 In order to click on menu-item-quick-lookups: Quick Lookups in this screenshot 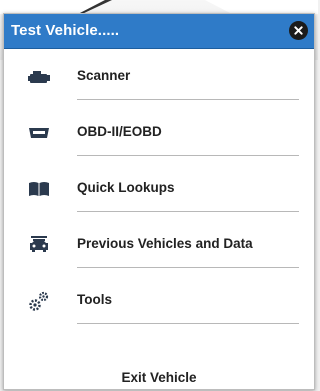, I will do `click(159, 188)`.